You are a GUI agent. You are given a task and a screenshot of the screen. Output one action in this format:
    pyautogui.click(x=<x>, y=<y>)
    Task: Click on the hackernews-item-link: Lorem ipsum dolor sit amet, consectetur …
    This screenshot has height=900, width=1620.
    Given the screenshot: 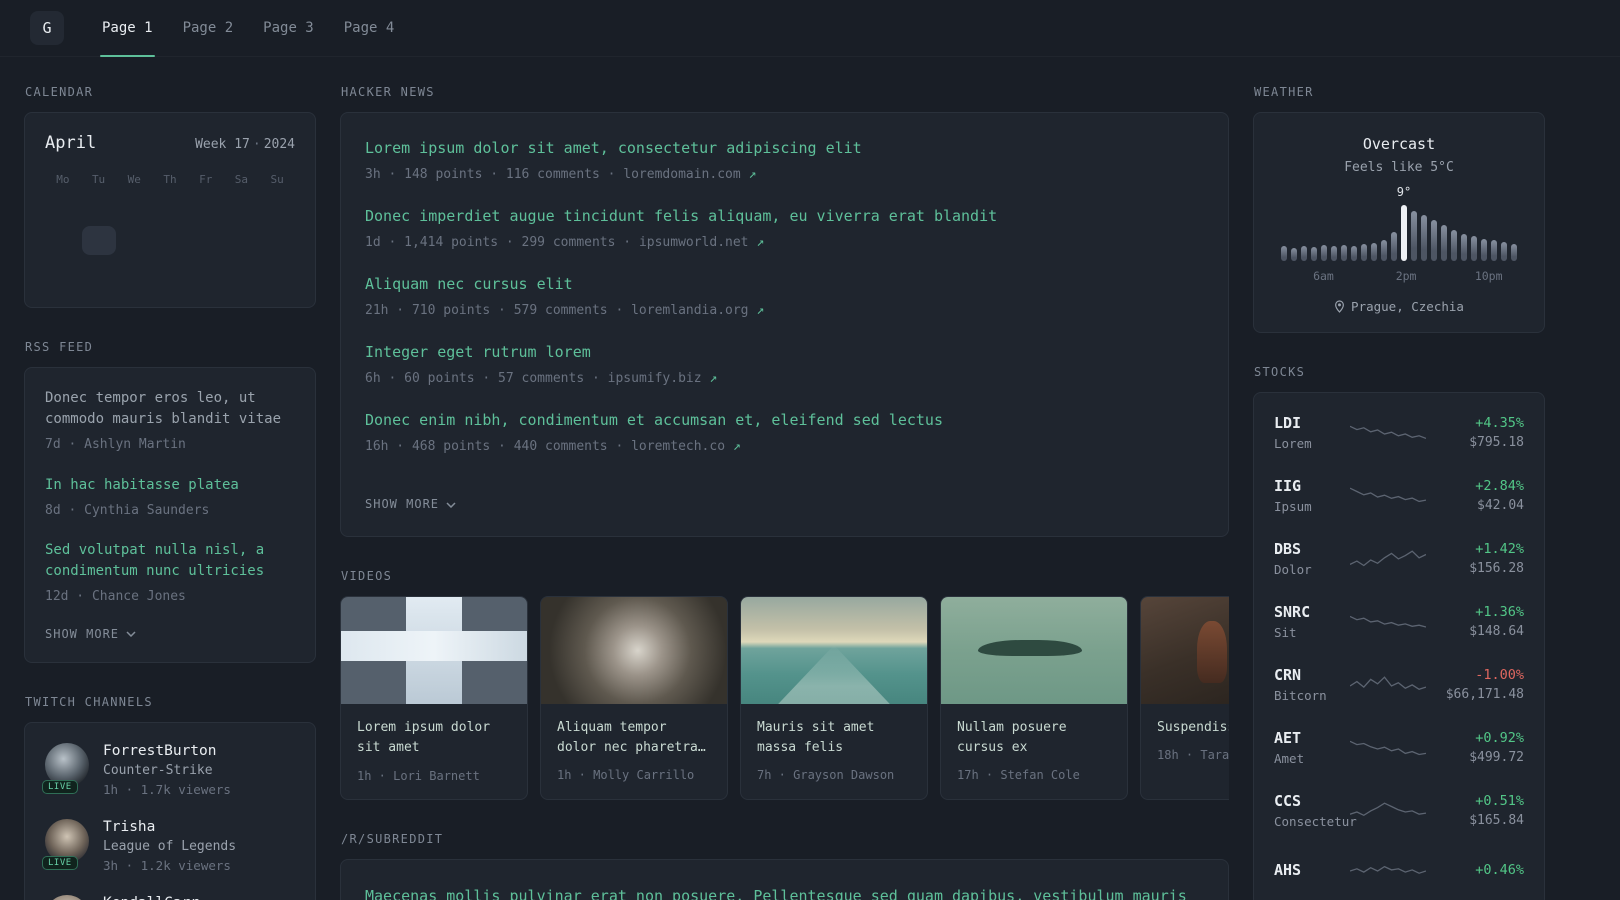 What is the action you would take?
    pyautogui.click(x=784, y=148)
    